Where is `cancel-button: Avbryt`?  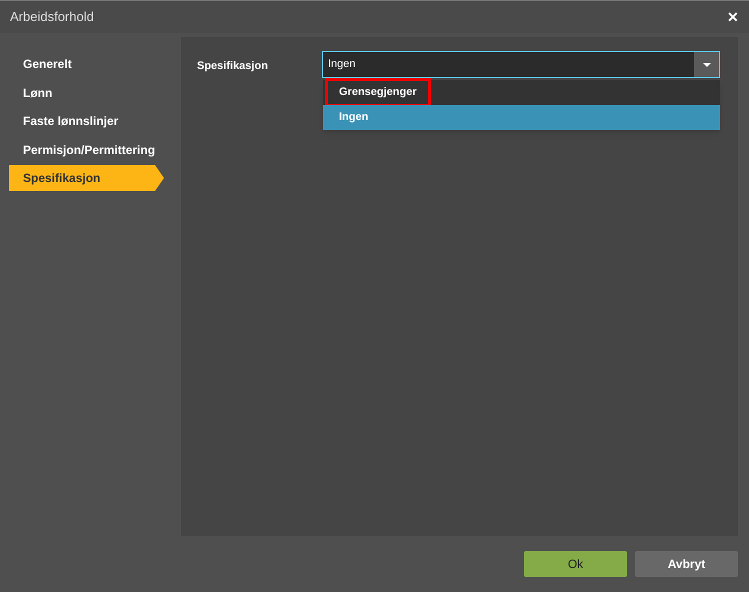
cancel-button: Avbryt is located at coordinates (686, 564).